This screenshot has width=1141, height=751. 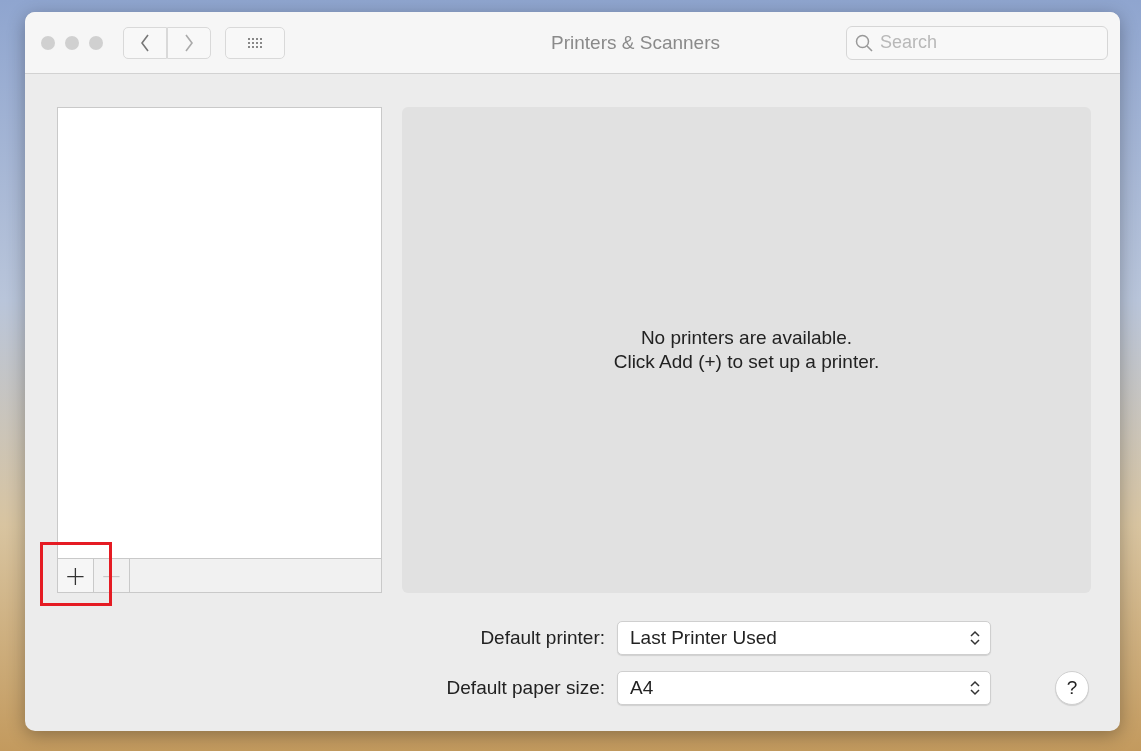 What do you see at coordinates (542, 638) in the screenshot?
I see `setting-label: Default printer:` at bounding box center [542, 638].